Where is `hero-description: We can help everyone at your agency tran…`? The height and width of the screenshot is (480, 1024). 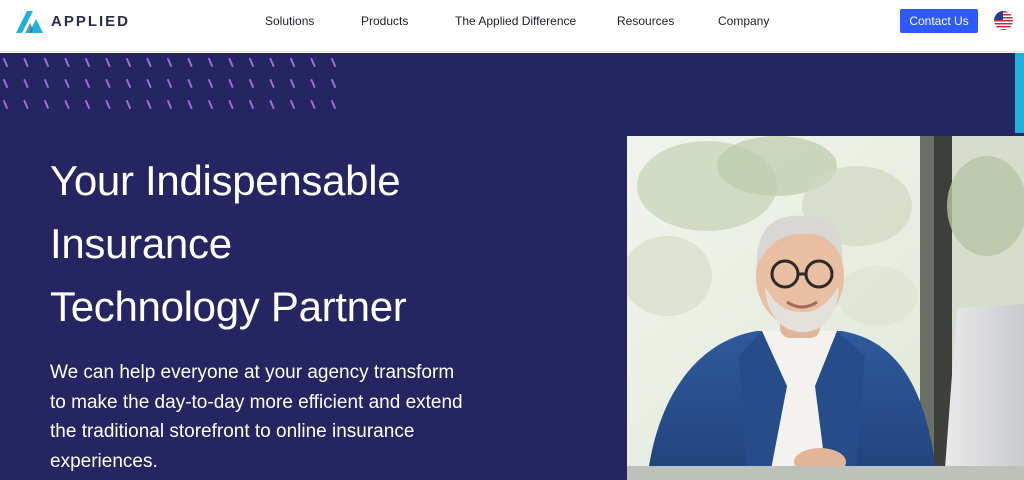 hero-description: We can help everyone at your agency tran… is located at coordinates (256, 417).